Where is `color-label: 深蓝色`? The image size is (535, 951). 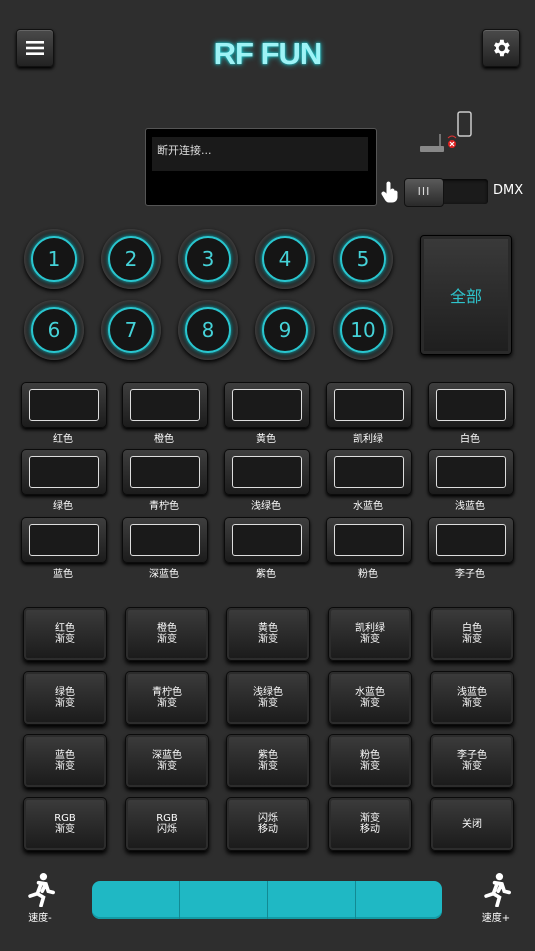 color-label: 深蓝色 is located at coordinates (164, 574).